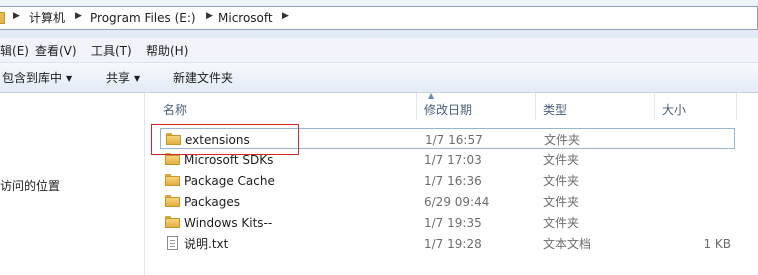 The image size is (758, 275). What do you see at coordinates (245, 18) in the screenshot?
I see `breadcrumb-microsoft: Microsoft` at bounding box center [245, 18].